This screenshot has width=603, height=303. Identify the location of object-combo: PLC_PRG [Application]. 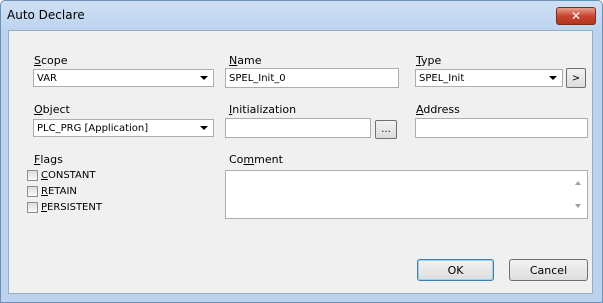
(123, 128).